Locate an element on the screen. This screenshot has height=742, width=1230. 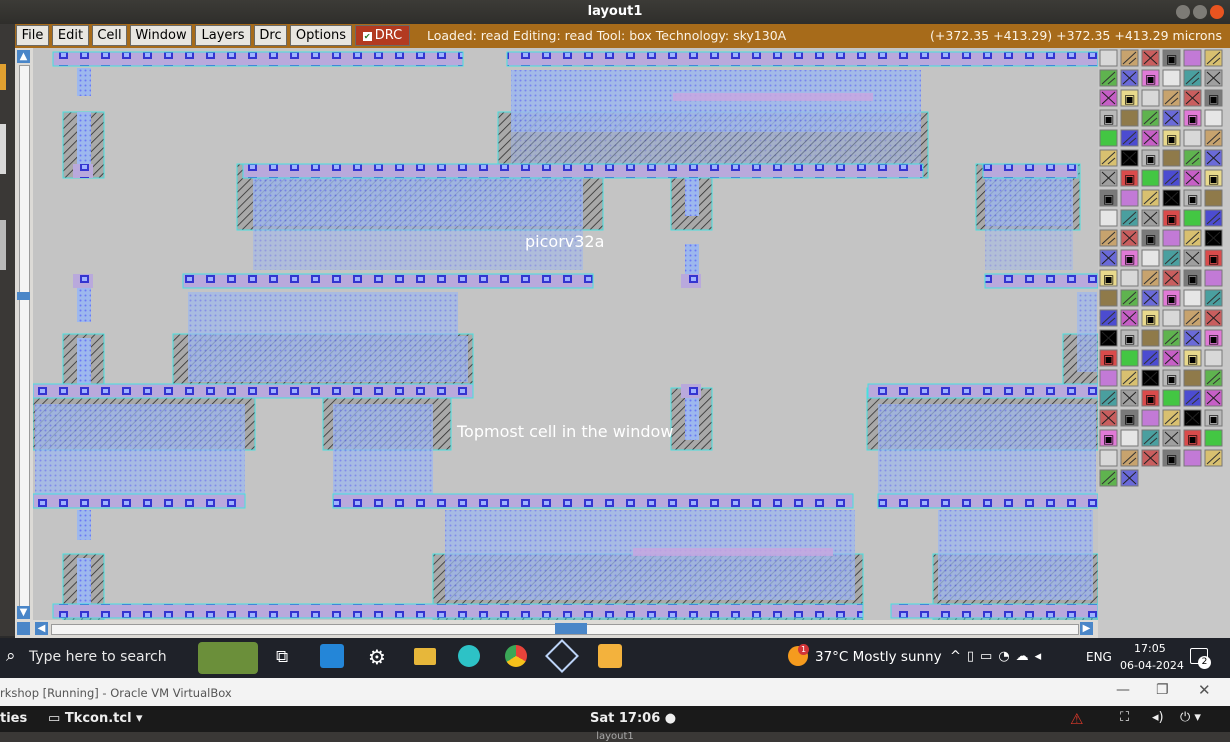
task-view-icon: ⧉ is located at coordinates (282, 657).